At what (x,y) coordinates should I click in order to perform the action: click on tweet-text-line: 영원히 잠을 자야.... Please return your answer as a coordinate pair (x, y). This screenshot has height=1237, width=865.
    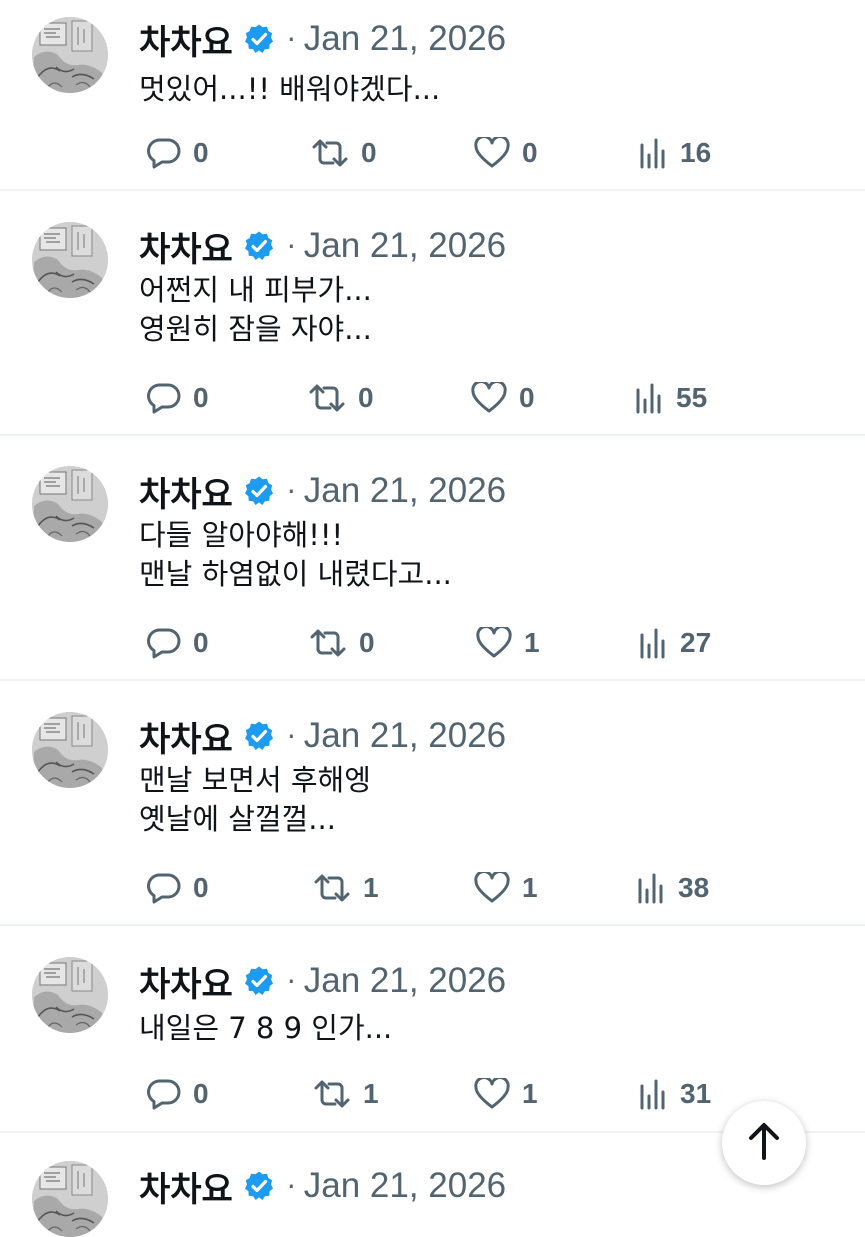
    Looking at the image, I should click on (255, 329).